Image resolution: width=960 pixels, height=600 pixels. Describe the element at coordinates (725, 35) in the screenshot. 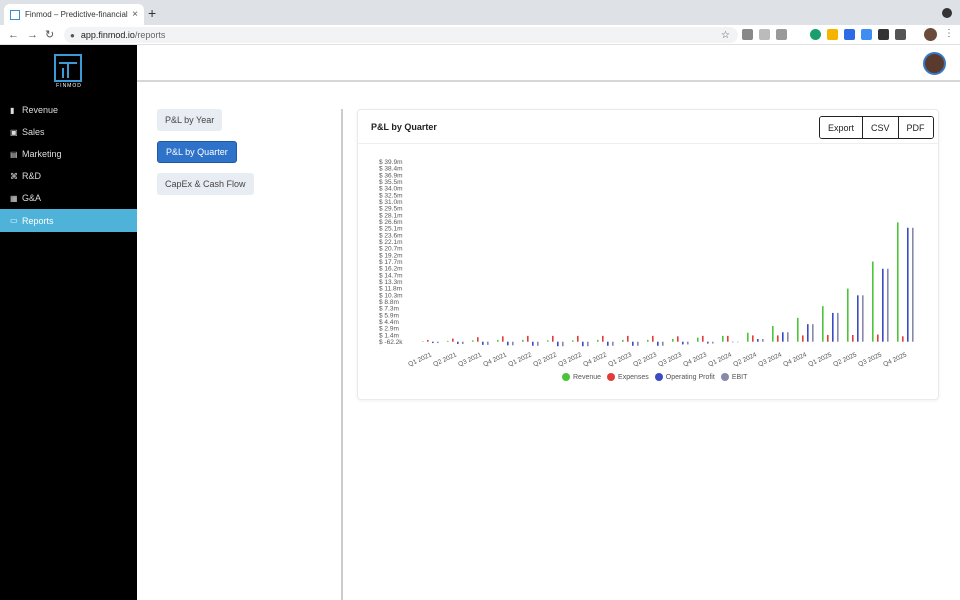

I see `bookmark-star-icon: ☆` at that location.